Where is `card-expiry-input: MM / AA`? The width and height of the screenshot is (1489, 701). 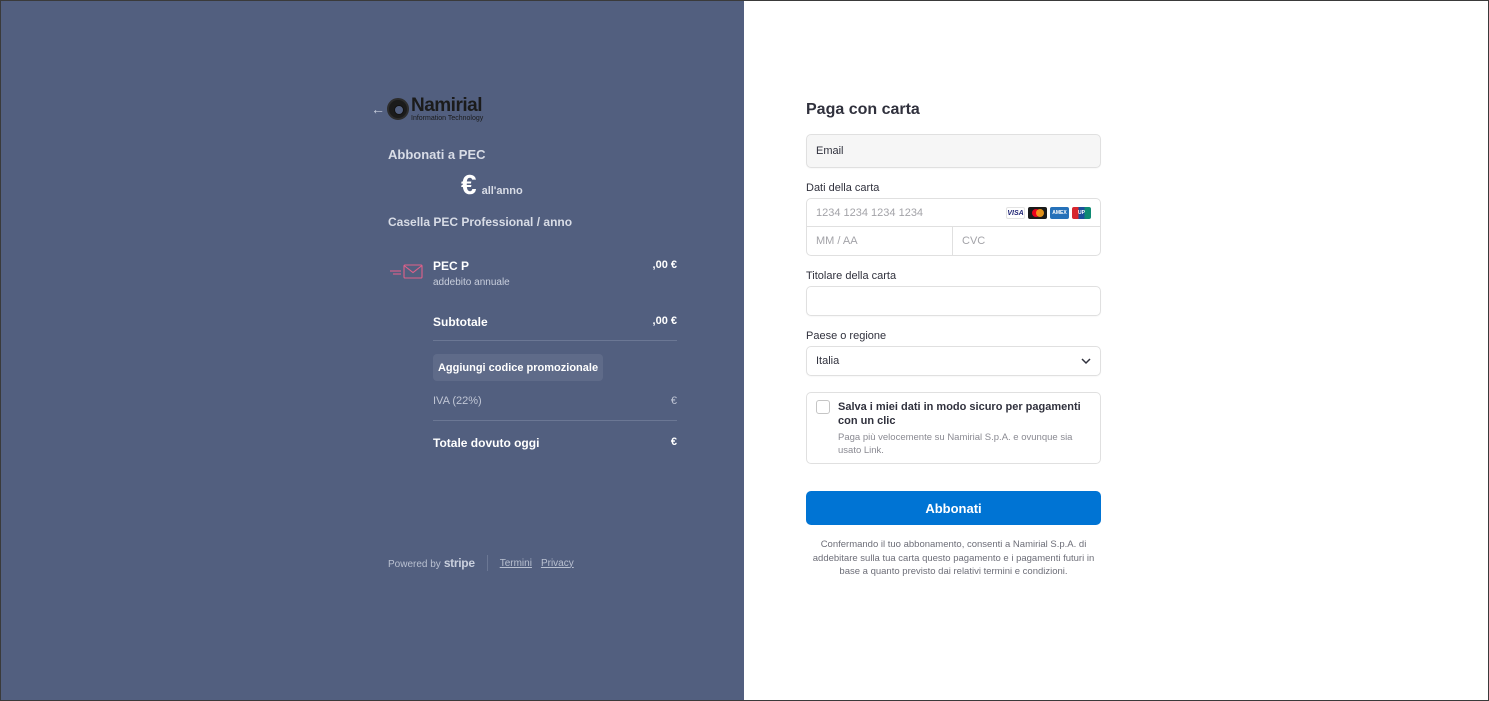
card-expiry-input: MM / AA is located at coordinates (880, 241).